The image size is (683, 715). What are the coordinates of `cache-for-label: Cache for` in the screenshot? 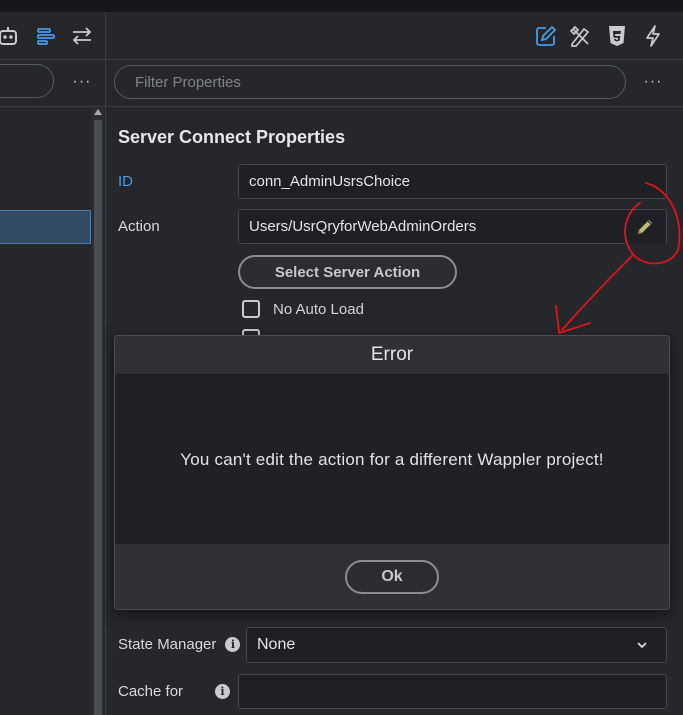 It's located at (151, 691).